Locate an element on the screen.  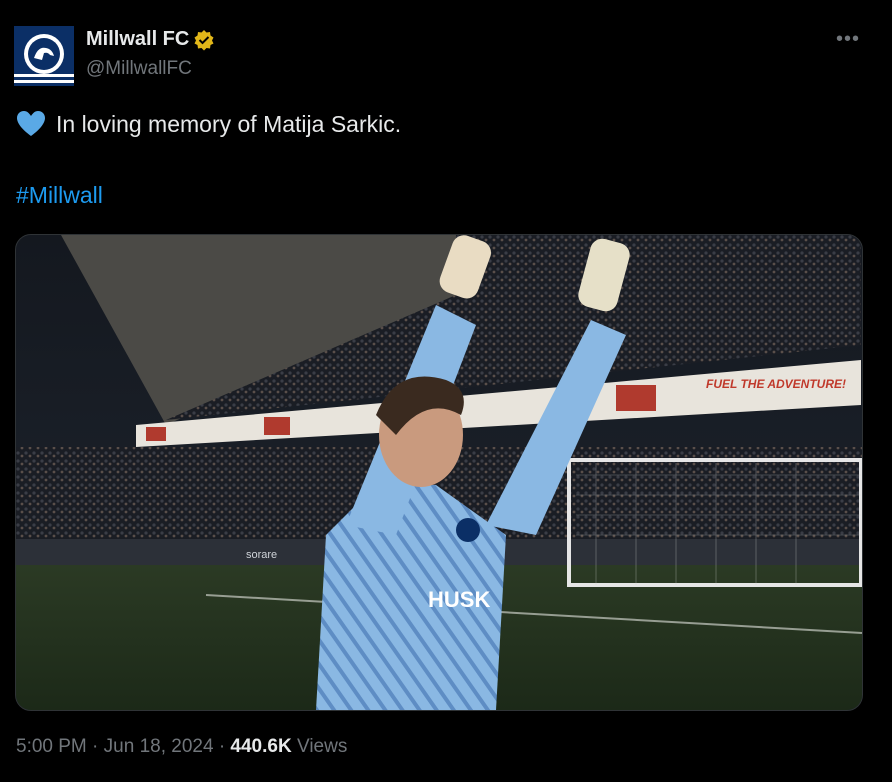
author-name-row: Millwall FC is located at coordinates (150, 39).